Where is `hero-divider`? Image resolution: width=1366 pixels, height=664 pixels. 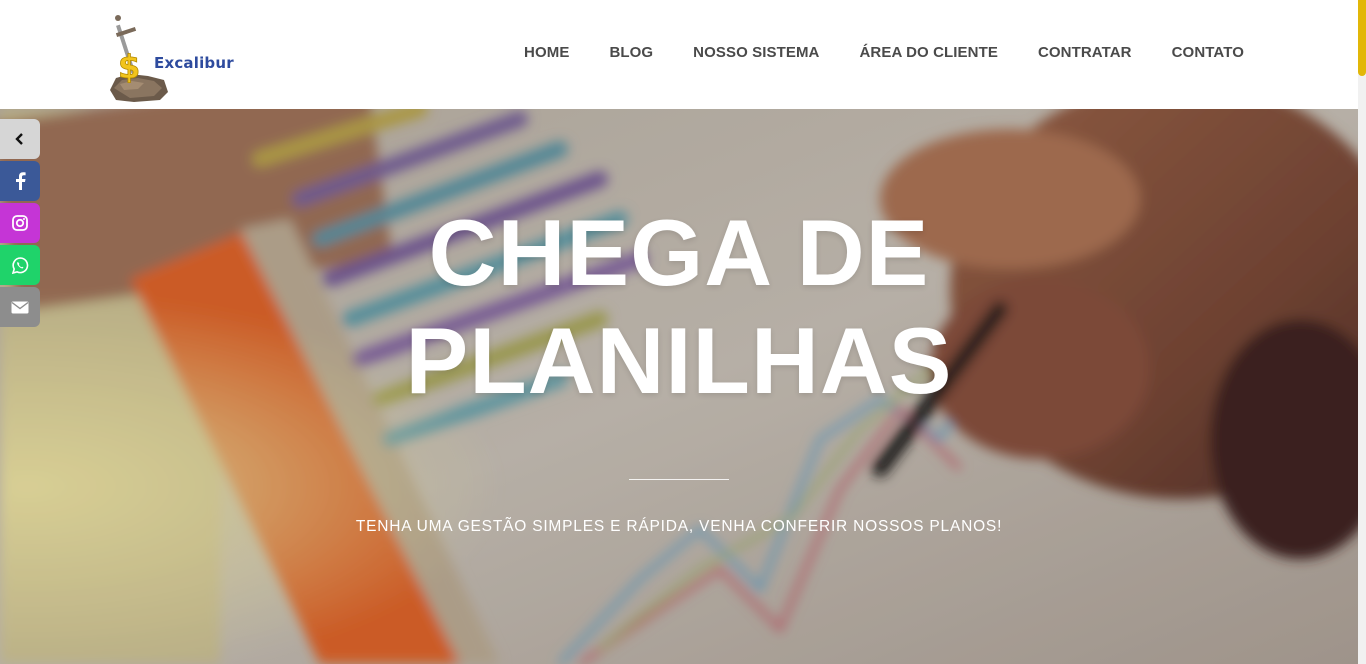 hero-divider is located at coordinates (679, 479).